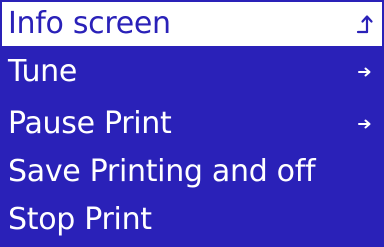 The image size is (384, 247). Describe the element at coordinates (89, 23) in the screenshot. I see `menu-item-label: Info screen` at that location.